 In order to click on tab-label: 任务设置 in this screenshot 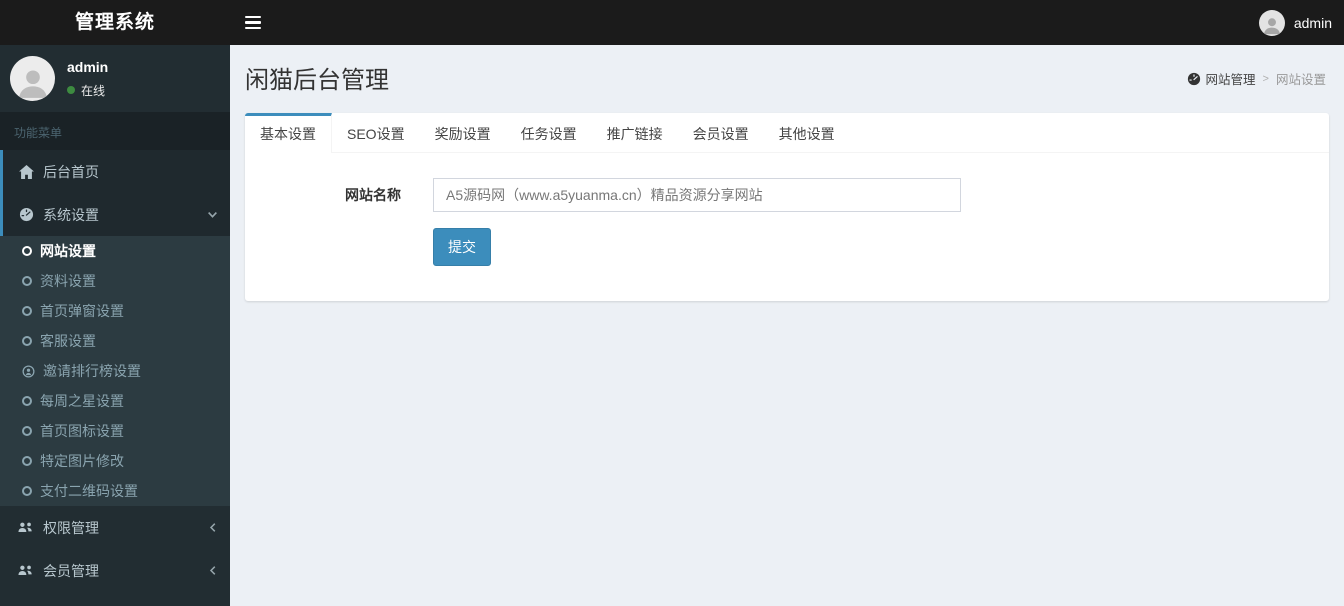, I will do `click(548, 134)`.